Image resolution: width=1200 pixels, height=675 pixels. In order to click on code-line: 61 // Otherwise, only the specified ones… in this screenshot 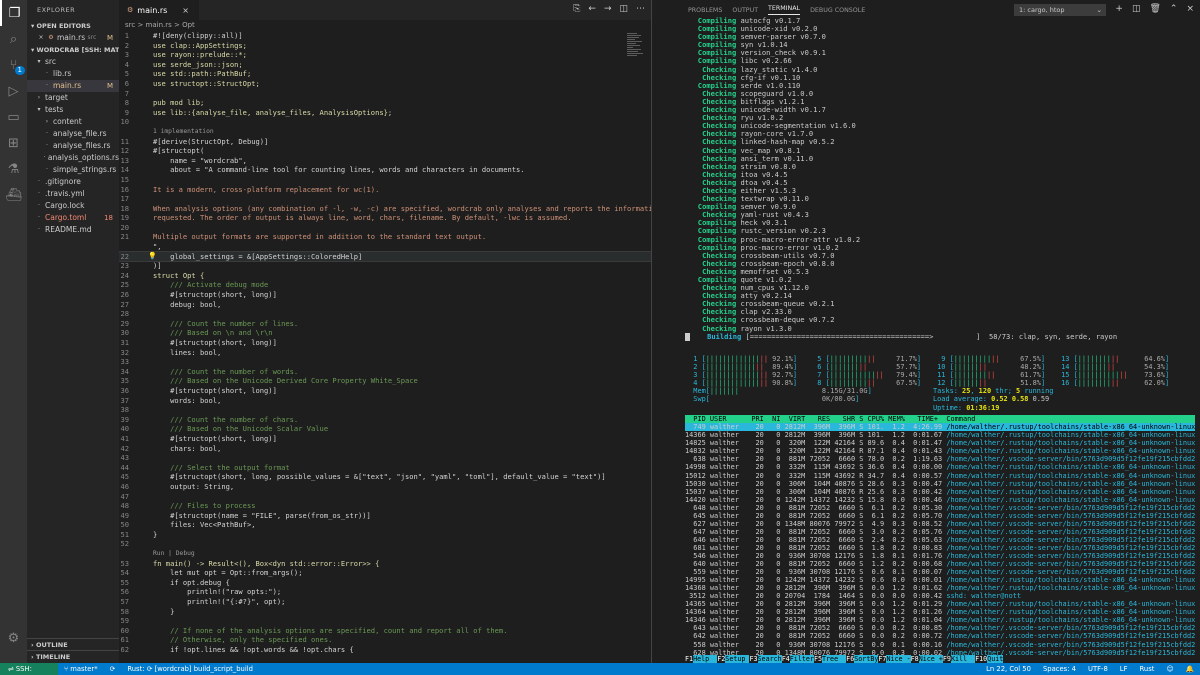, I will do `click(385, 640)`.